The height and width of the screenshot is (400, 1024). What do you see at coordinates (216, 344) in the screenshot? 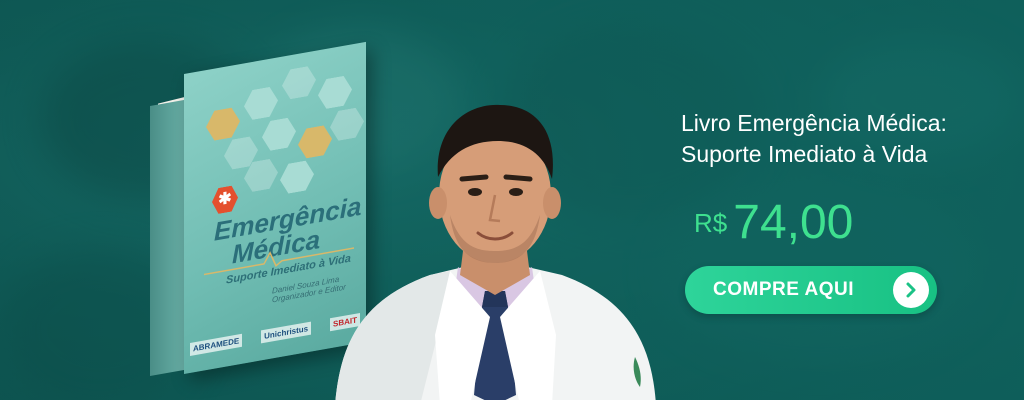
I see `publisher-logo: ABRAMEDE` at bounding box center [216, 344].